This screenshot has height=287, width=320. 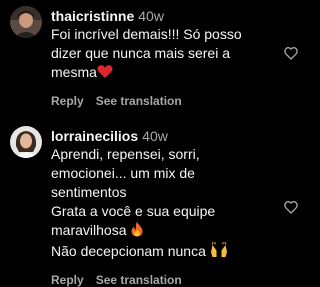 What do you see at coordinates (140, 53) in the screenshot?
I see `comment-line: dizer que nunca mais serei a` at bounding box center [140, 53].